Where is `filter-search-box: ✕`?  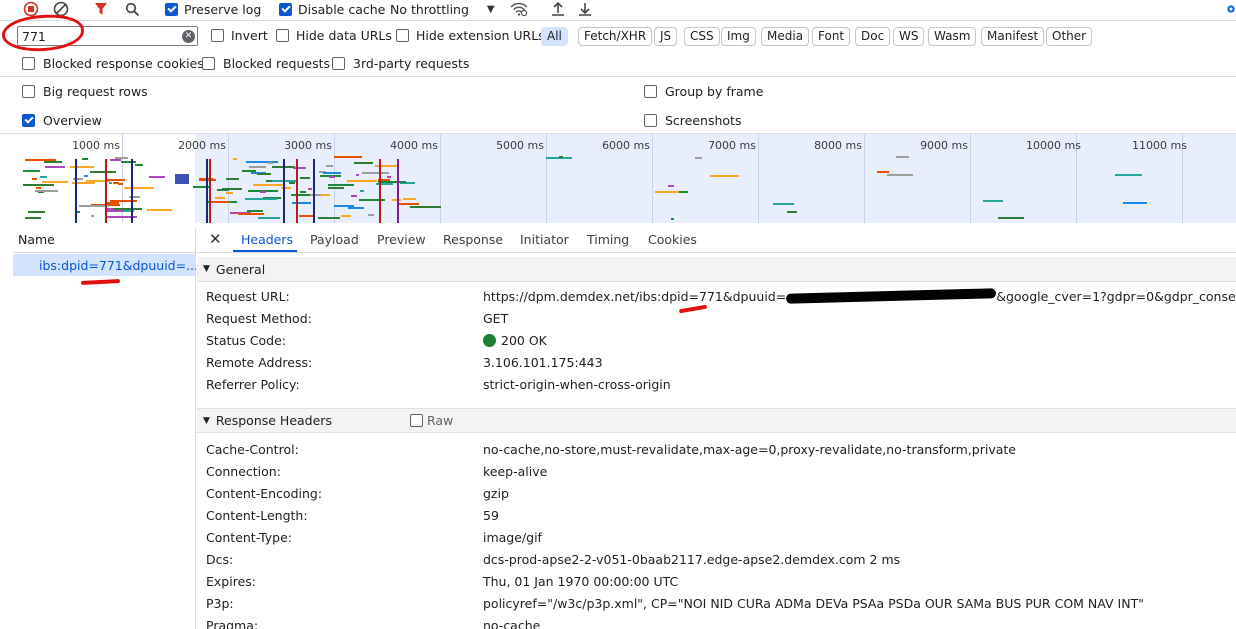 filter-search-box: ✕ is located at coordinates (107, 36).